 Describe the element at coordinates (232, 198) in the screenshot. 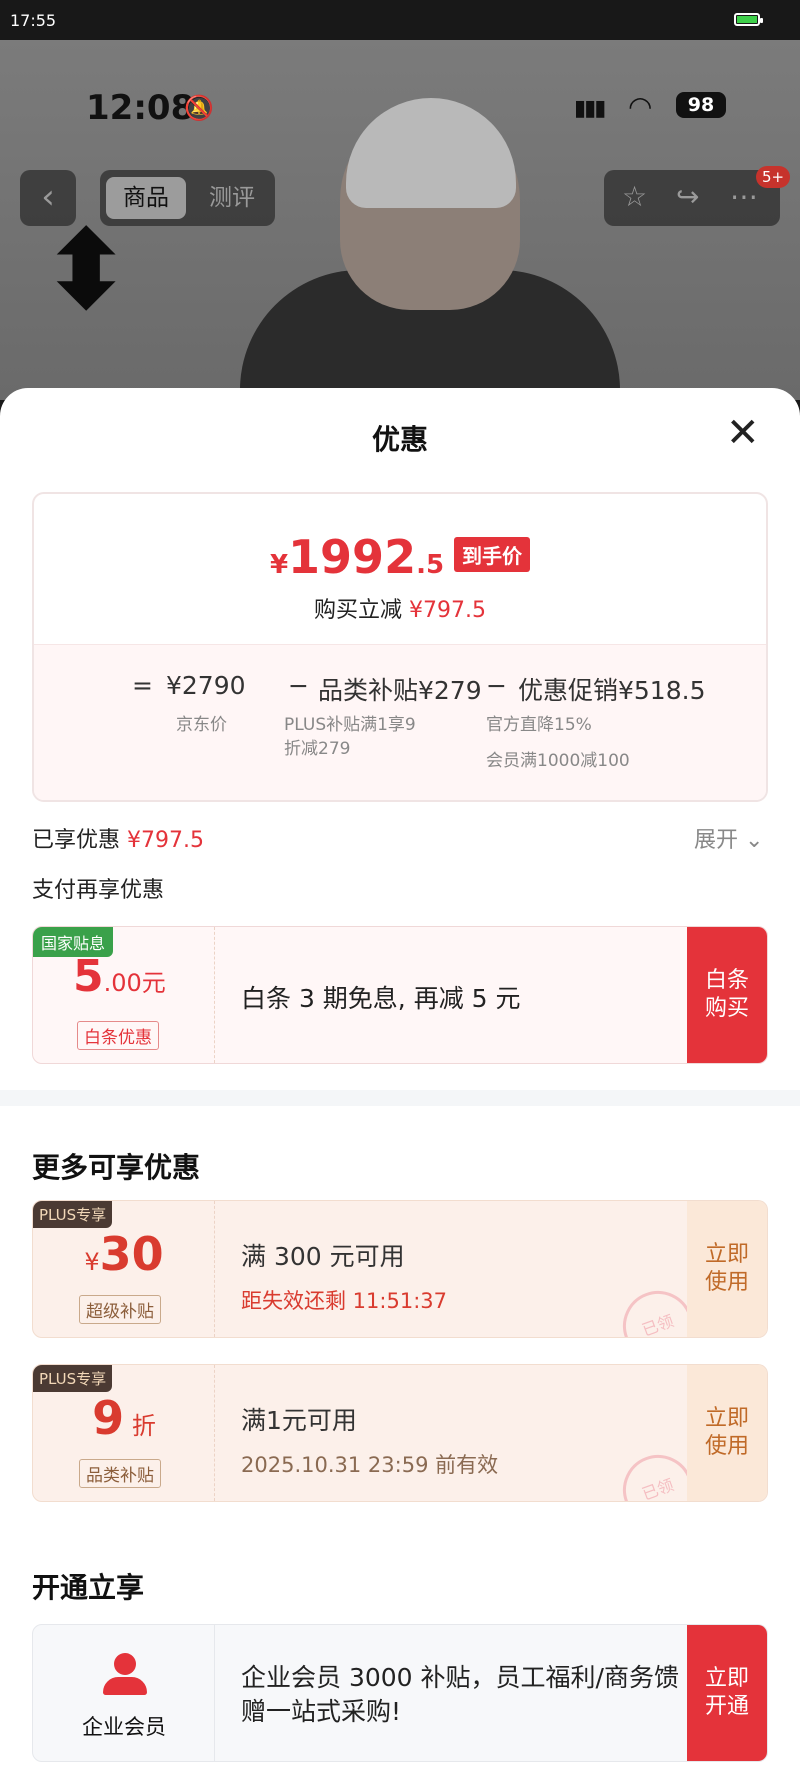

I see `tab-review: 测评` at that location.